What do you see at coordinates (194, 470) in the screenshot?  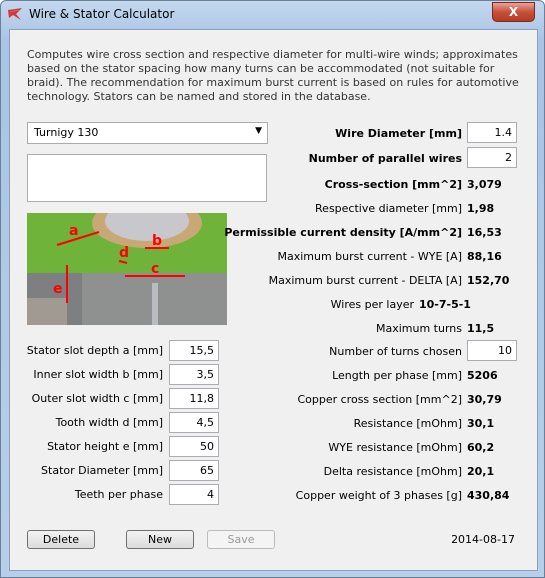 I see `stator-field-input: 65` at bounding box center [194, 470].